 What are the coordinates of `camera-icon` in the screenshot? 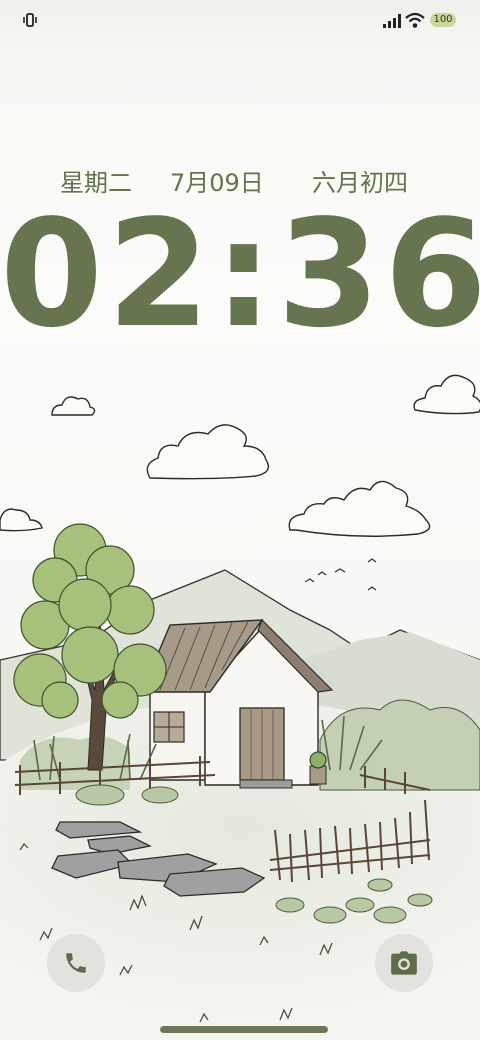 It's located at (404, 963).